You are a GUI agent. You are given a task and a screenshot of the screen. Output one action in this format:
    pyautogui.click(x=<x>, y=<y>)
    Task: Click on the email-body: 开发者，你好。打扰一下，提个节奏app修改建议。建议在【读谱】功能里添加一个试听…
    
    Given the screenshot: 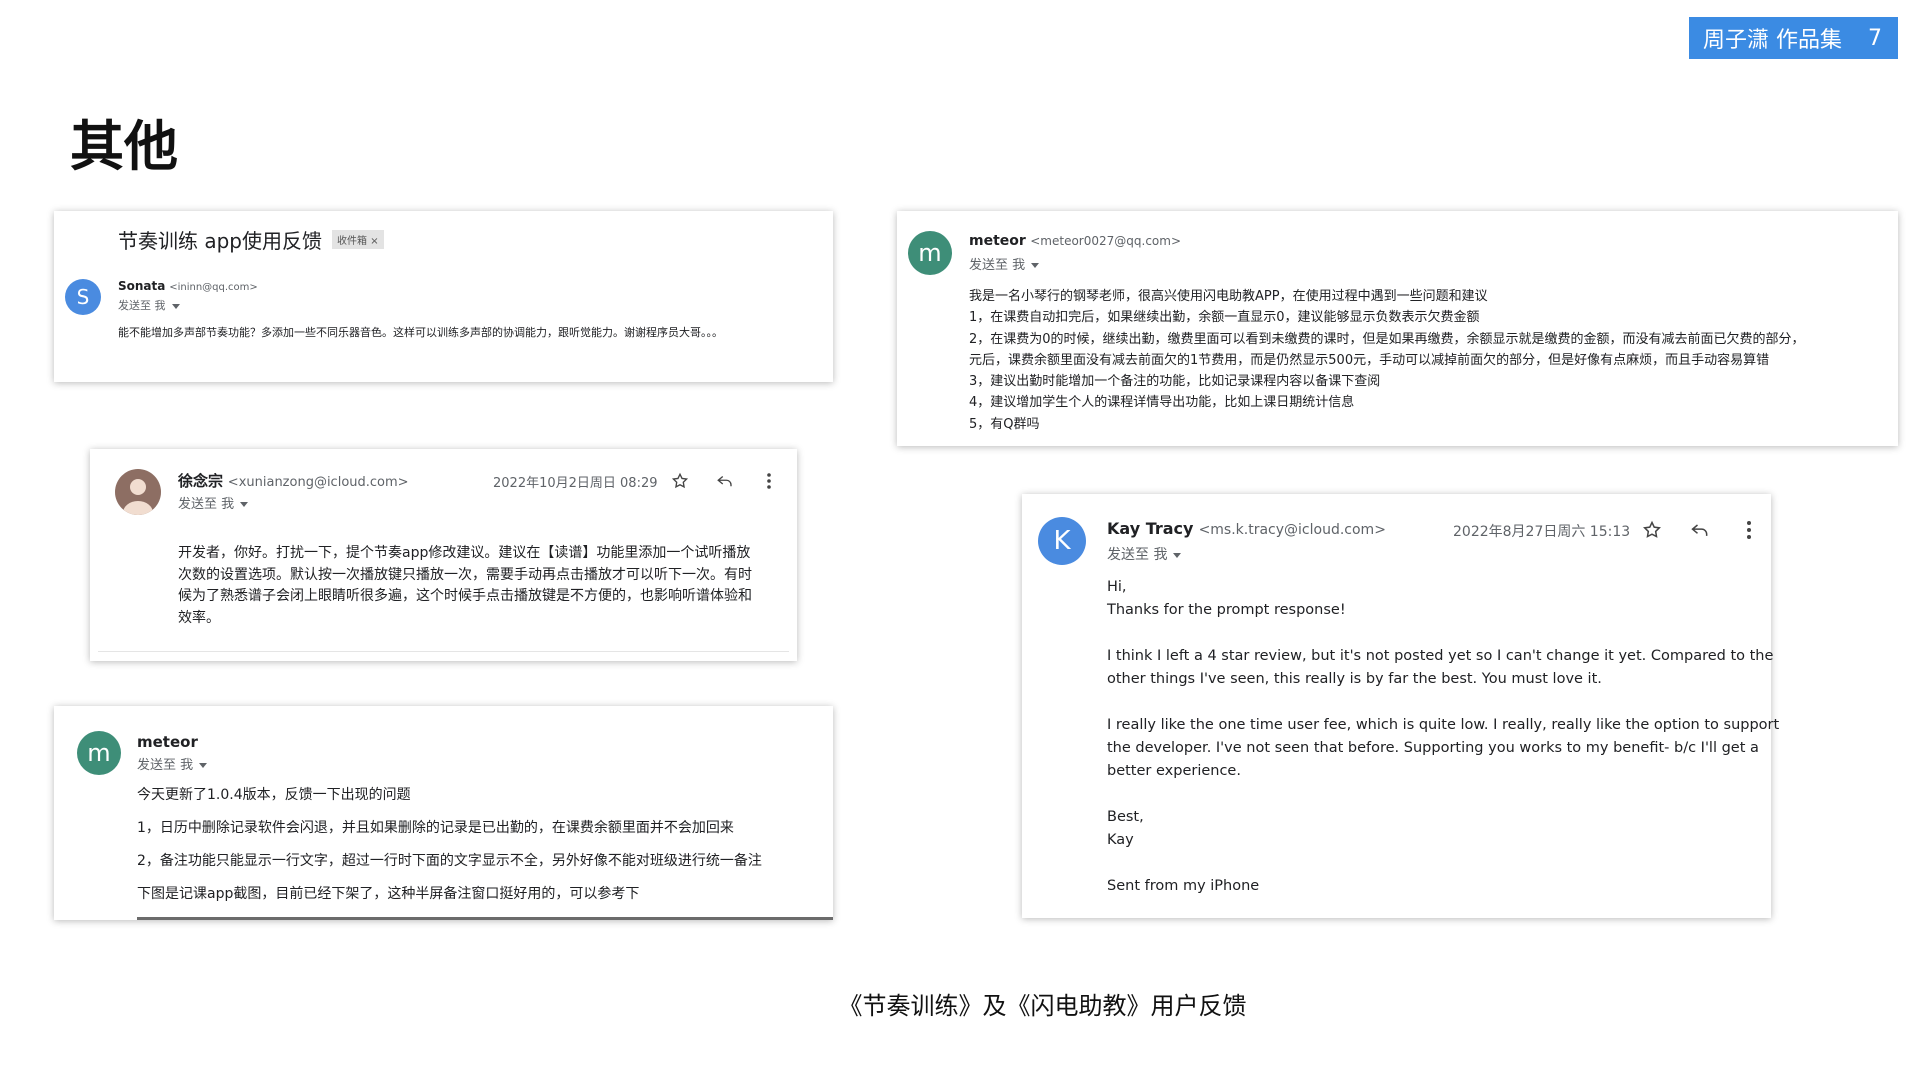 What is the action you would take?
    pyautogui.click(x=465, y=585)
    